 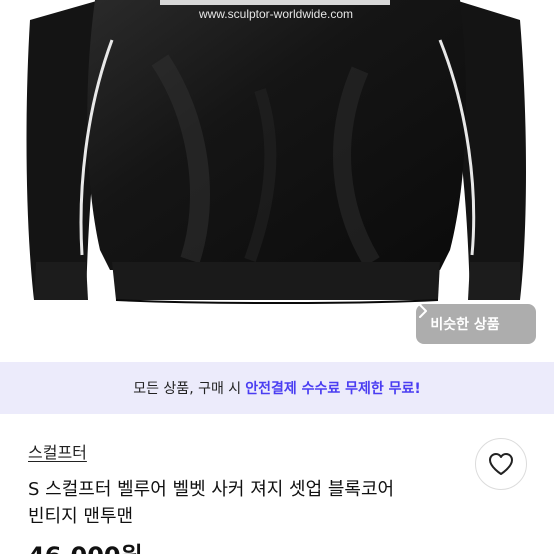 What do you see at coordinates (465, 325) in the screenshot?
I see `similar-products-label: 비슷한 상품` at bounding box center [465, 325].